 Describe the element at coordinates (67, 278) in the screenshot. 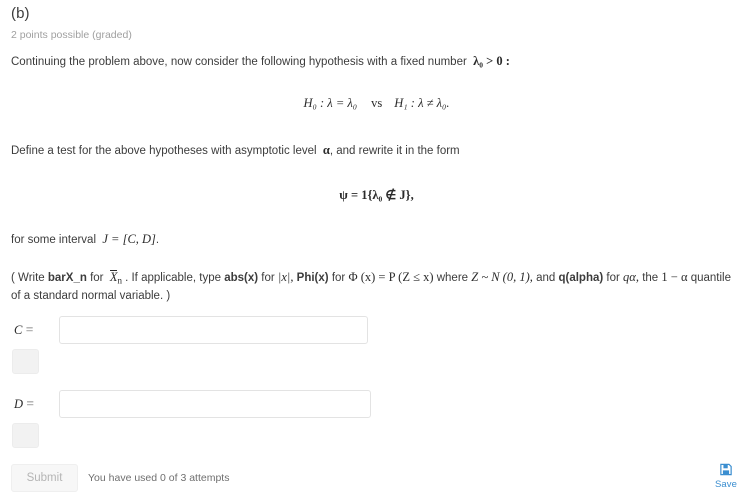

I see `note-barxn-code: barX_n` at that location.